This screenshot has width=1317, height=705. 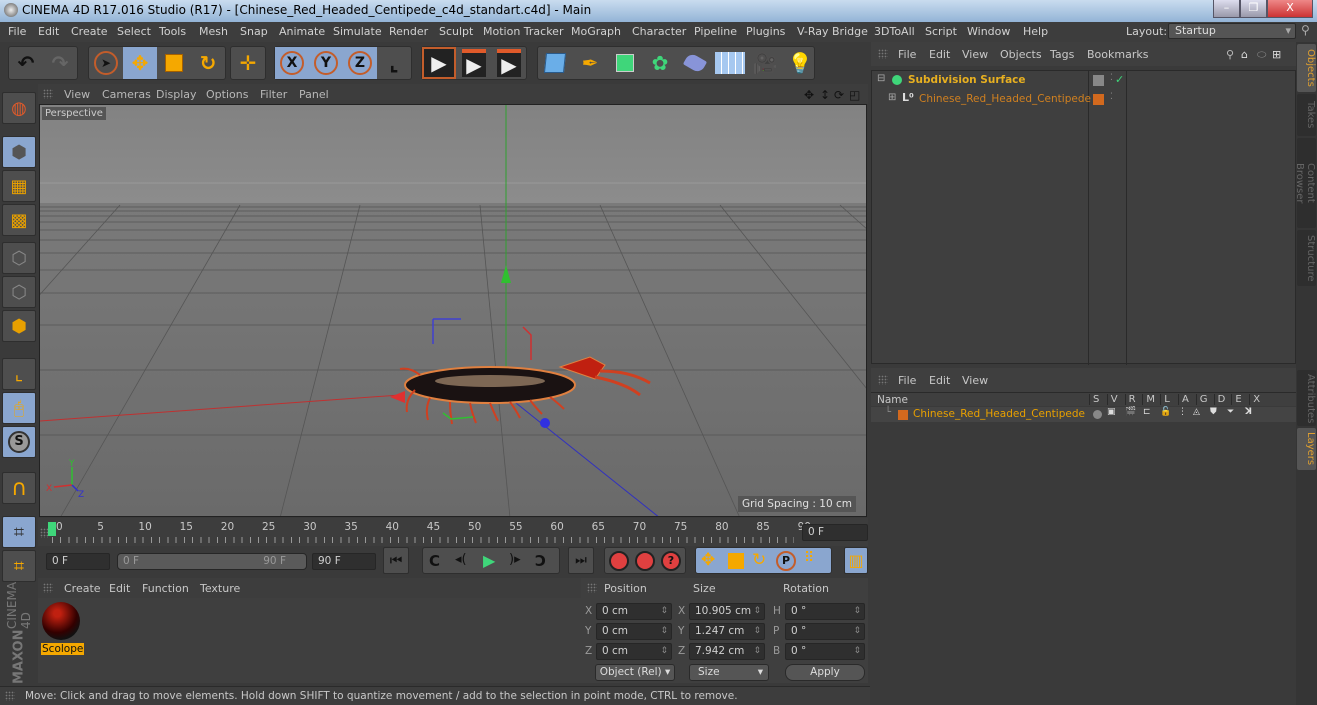 I want to click on object-row: ⊞ L⁰ Chinese_Red_Headed_Centipede ⁚, so click(x=1084, y=100).